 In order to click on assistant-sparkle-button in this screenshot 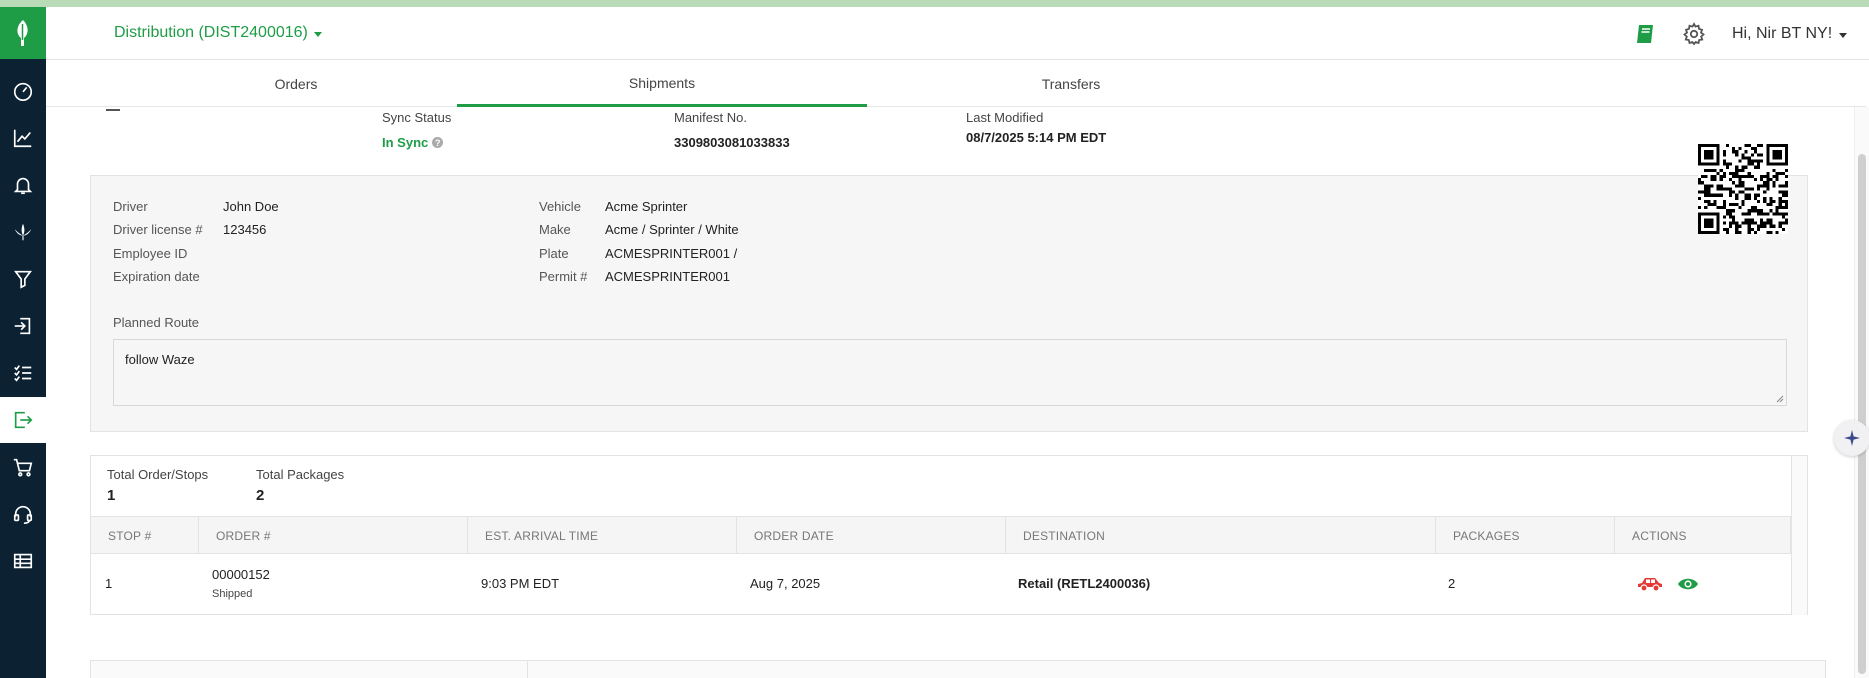, I will do `click(1851, 438)`.